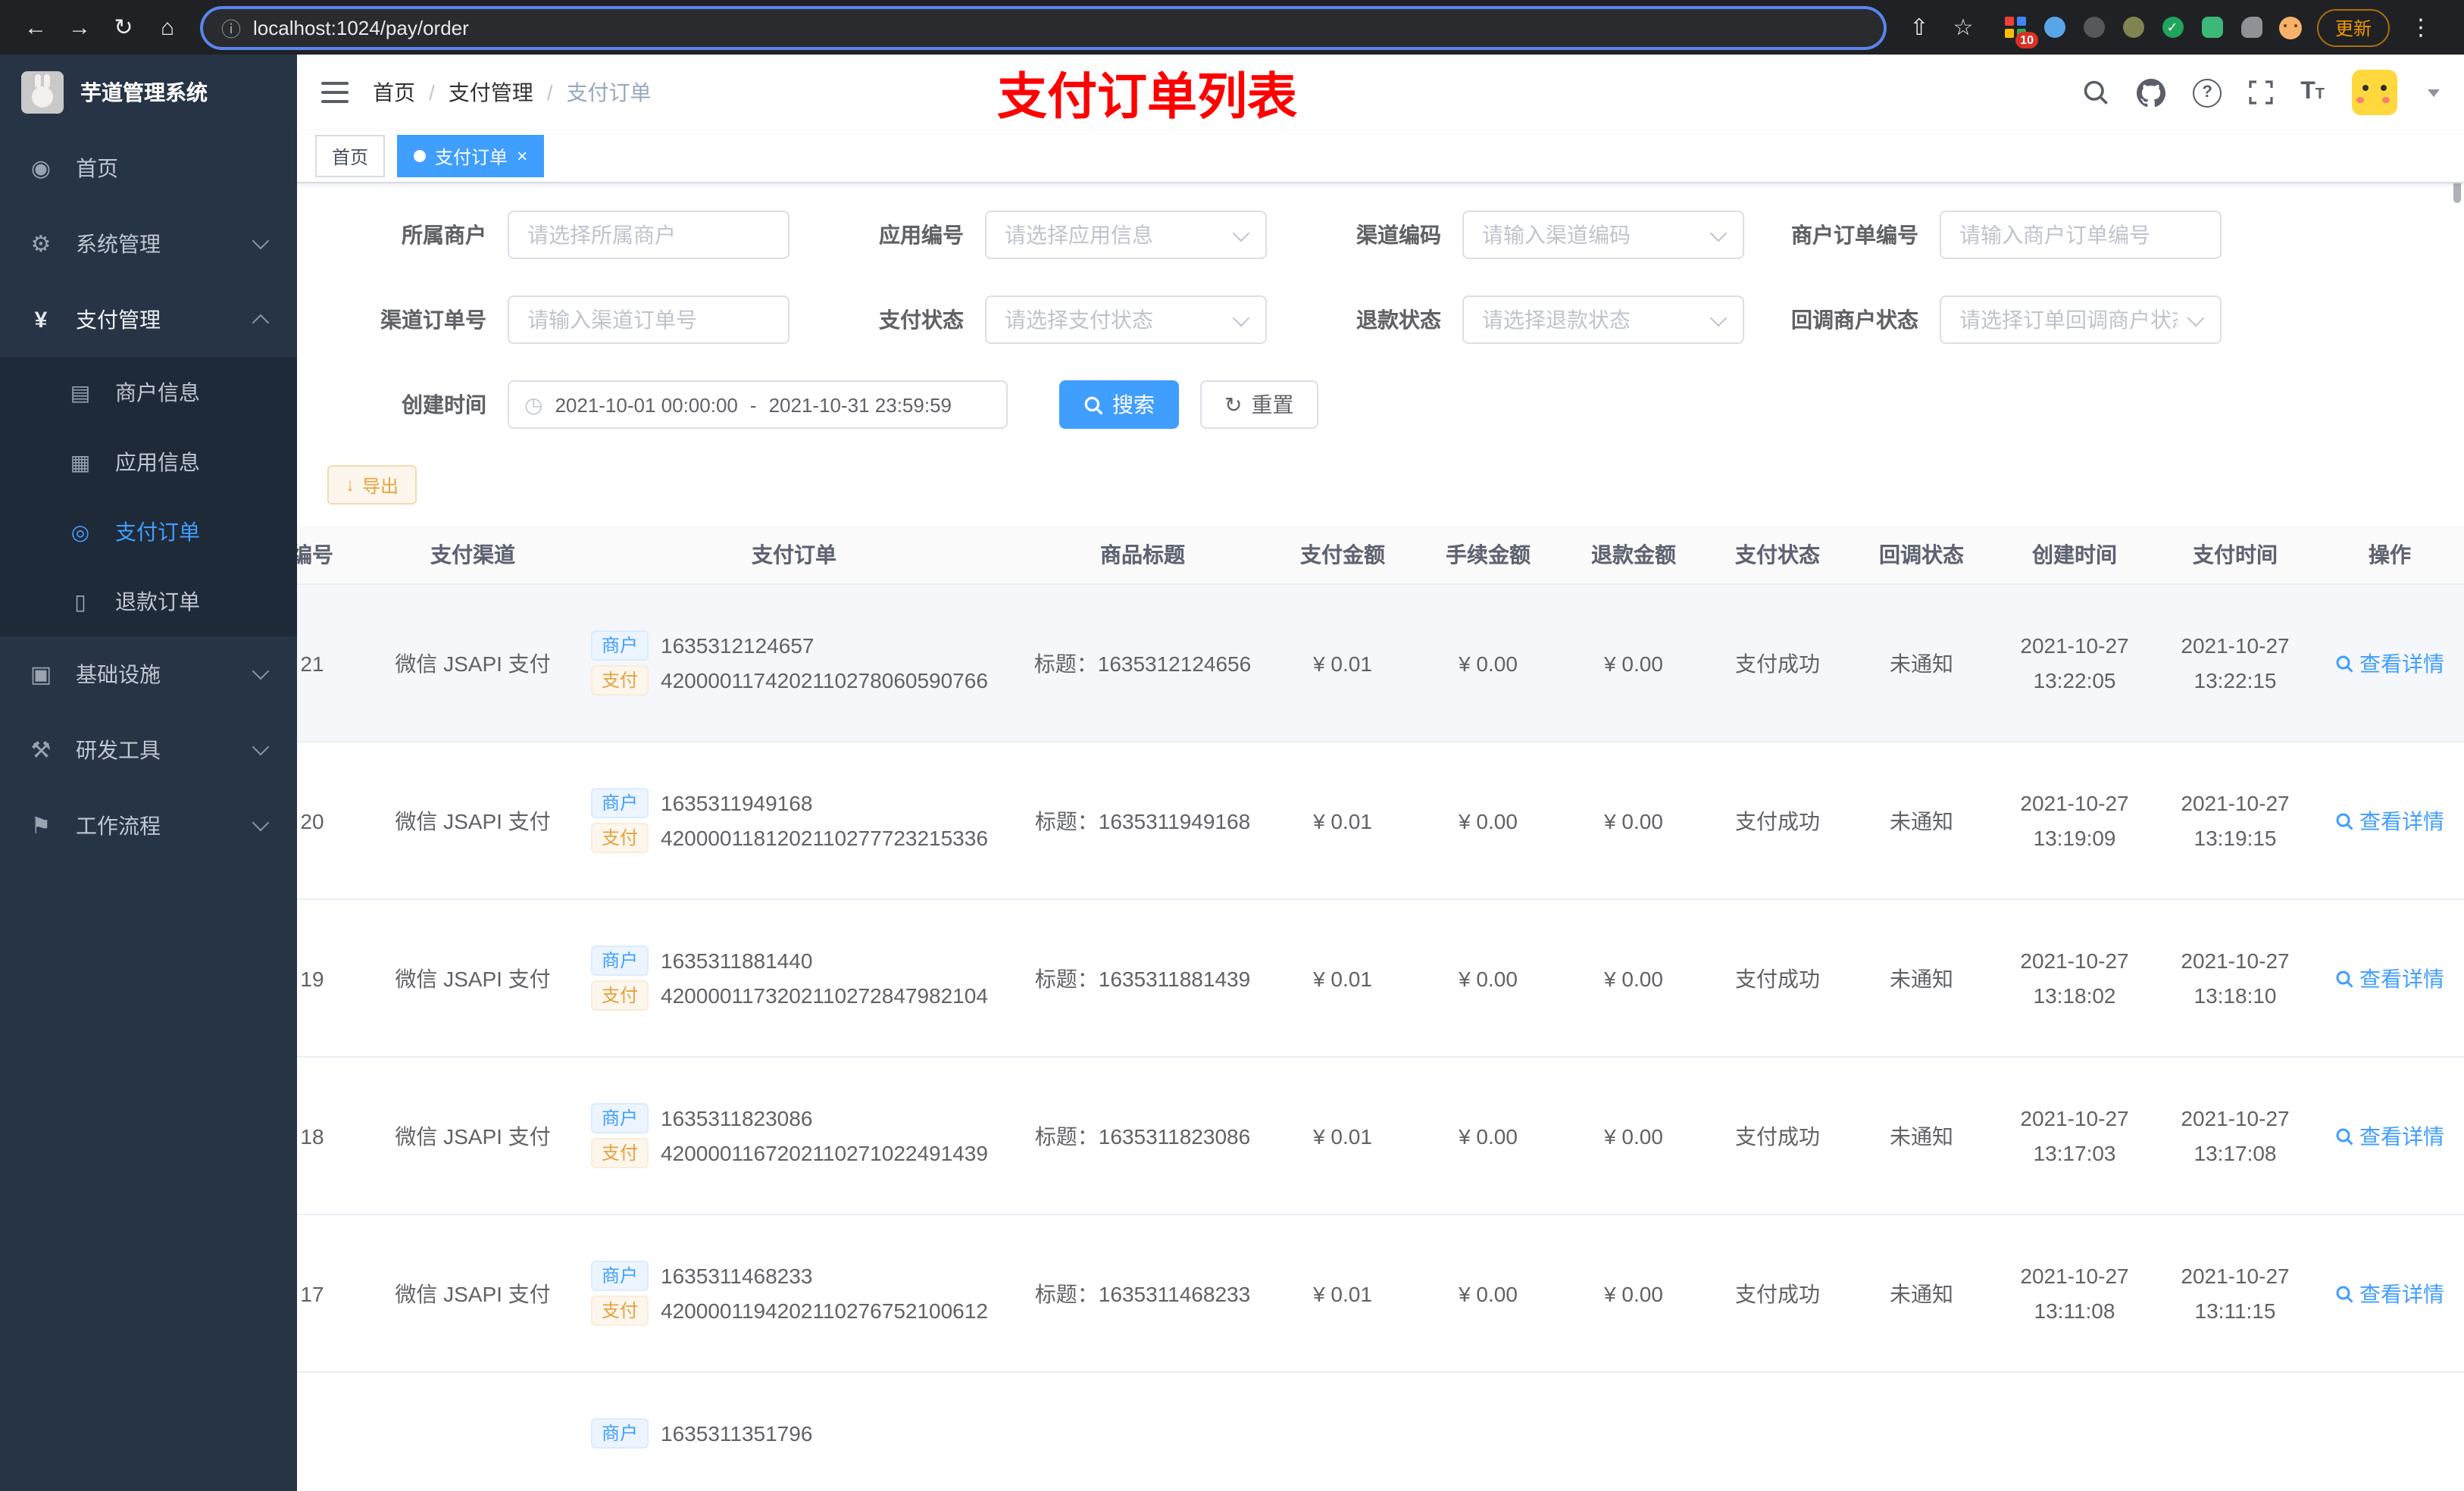 The image size is (2464, 1491). What do you see at coordinates (41, 826) in the screenshot?
I see `flag-icon: ⚑` at bounding box center [41, 826].